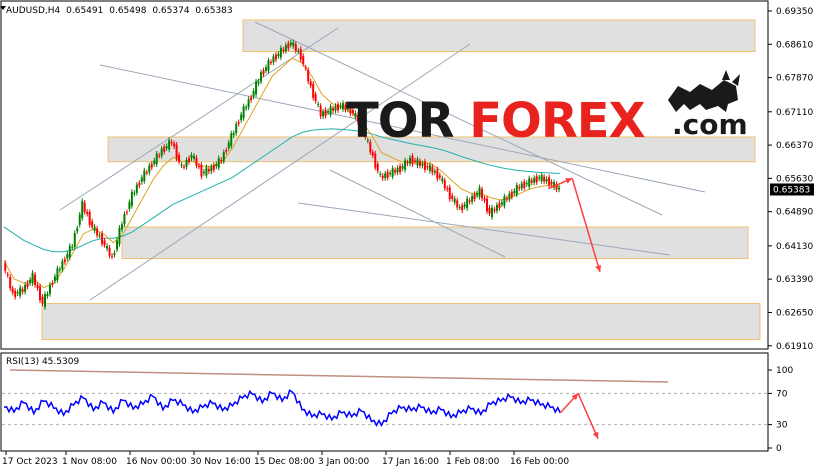 This screenshot has width=816, height=472. What do you see at coordinates (794, 247) in the screenshot?
I see `price-tick-label: 0.64130` at bounding box center [794, 247].